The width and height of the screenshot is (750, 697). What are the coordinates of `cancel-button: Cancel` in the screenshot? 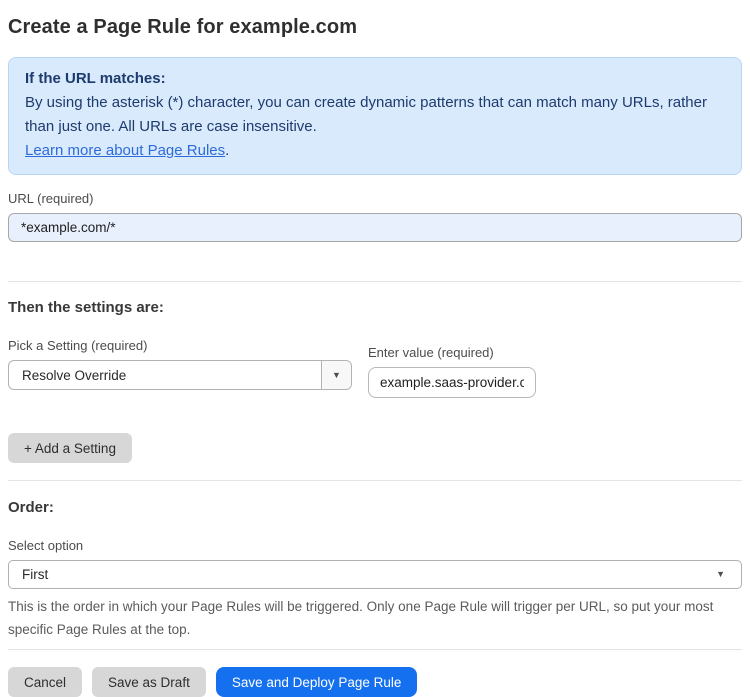 It's located at (45, 682).